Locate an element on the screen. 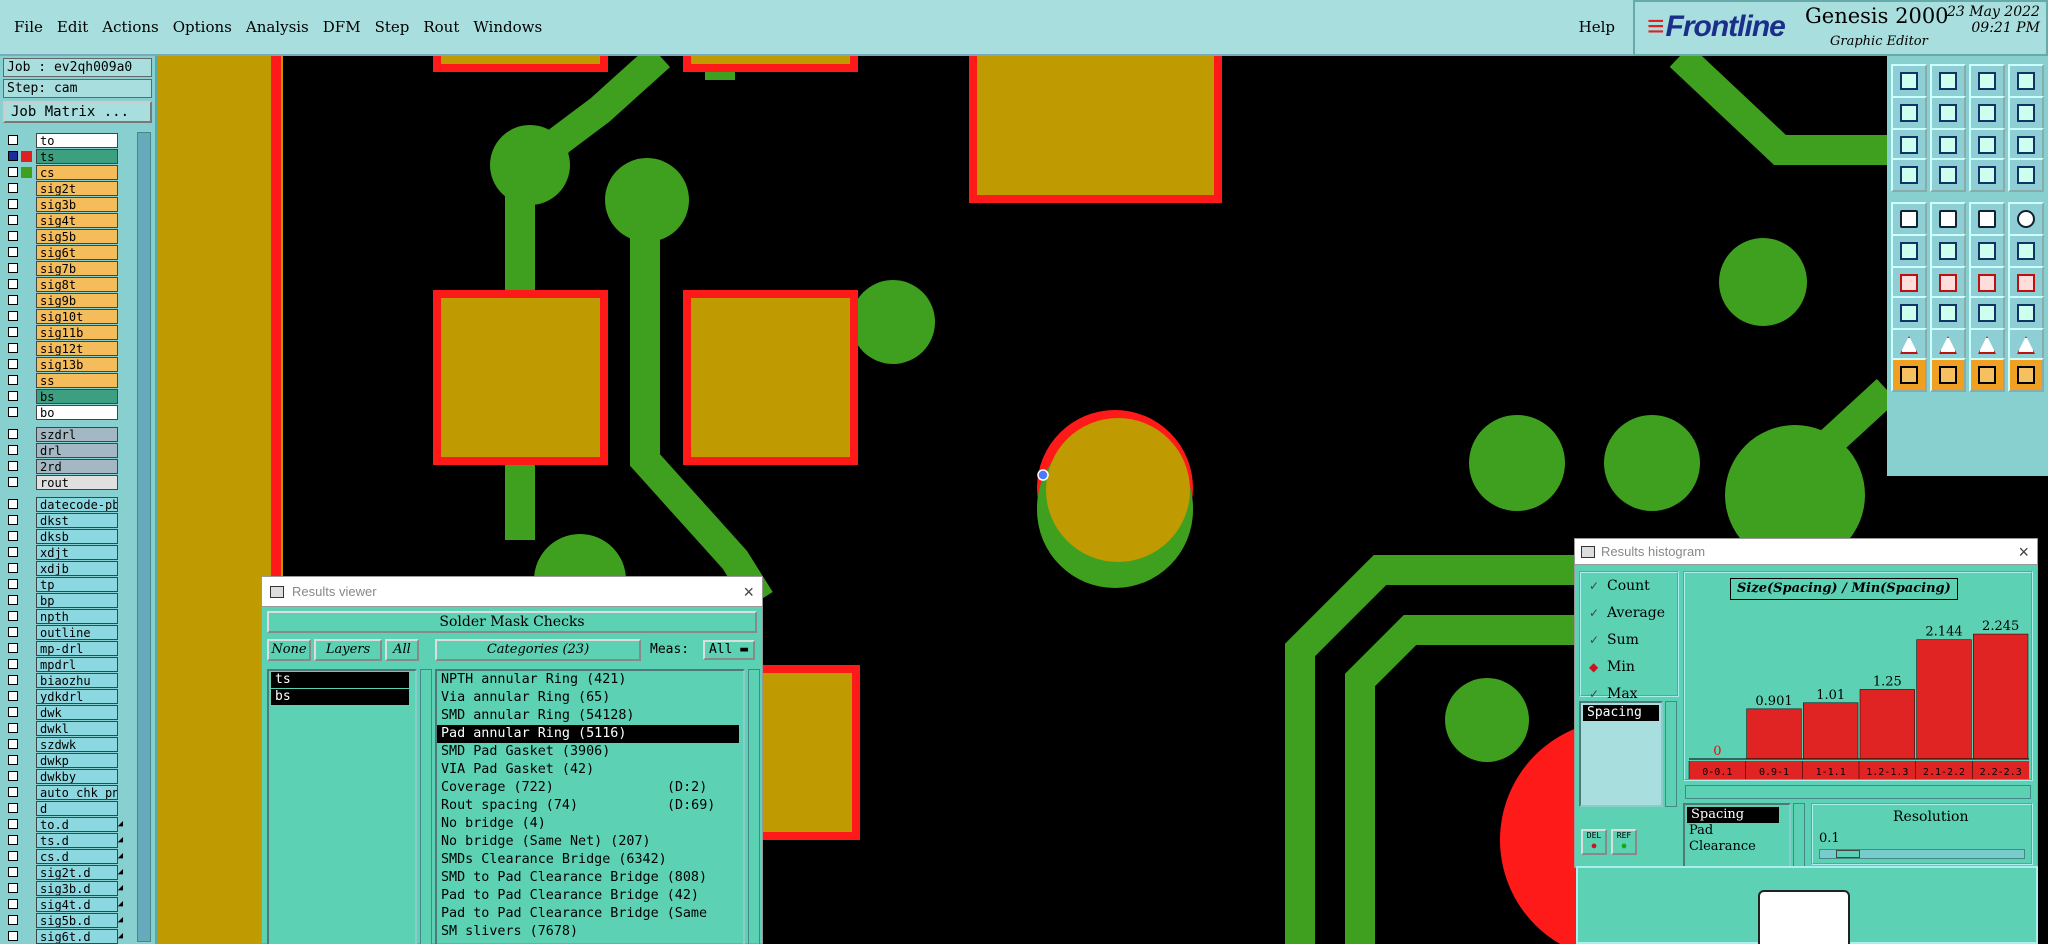 This screenshot has height=944, width=2048. parameter-item: Pad is located at coordinates (1737, 831).